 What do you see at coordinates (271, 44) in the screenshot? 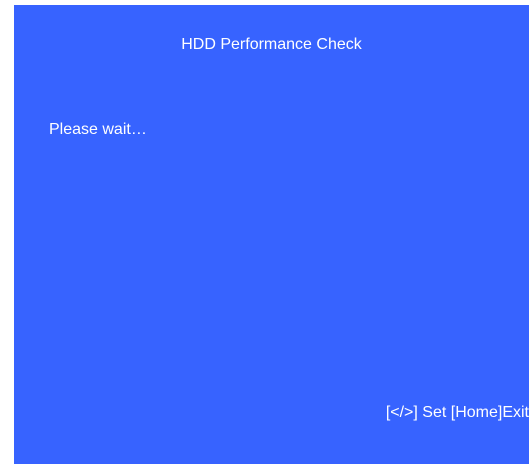
I see `screen-title: HDD Performance Check` at bounding box center [271, 44].